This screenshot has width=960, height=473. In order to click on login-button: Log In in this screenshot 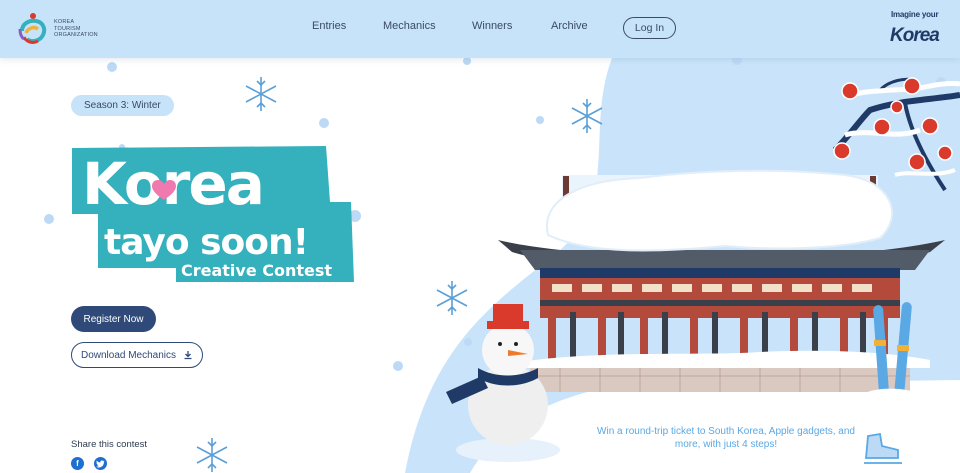, I will do `click(649, 28)`.